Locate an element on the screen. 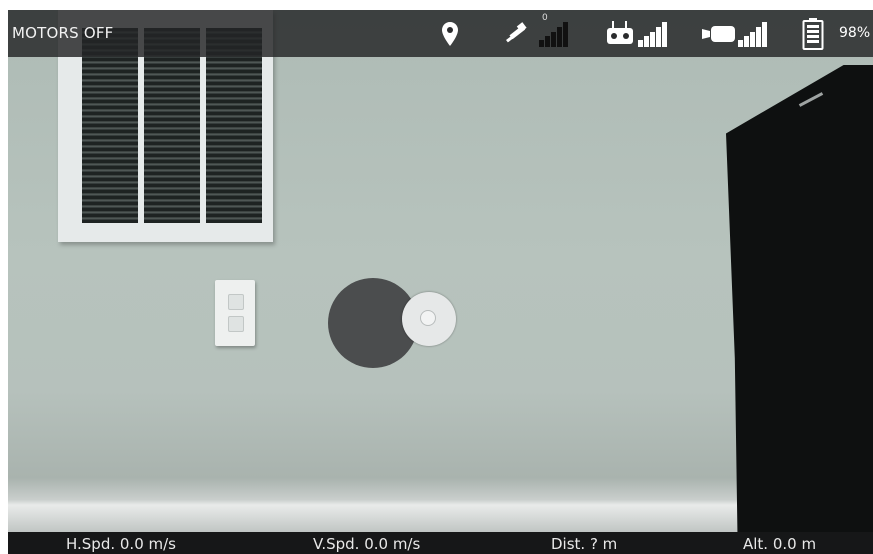  satellite-icon is located at coordinates (519, 31).